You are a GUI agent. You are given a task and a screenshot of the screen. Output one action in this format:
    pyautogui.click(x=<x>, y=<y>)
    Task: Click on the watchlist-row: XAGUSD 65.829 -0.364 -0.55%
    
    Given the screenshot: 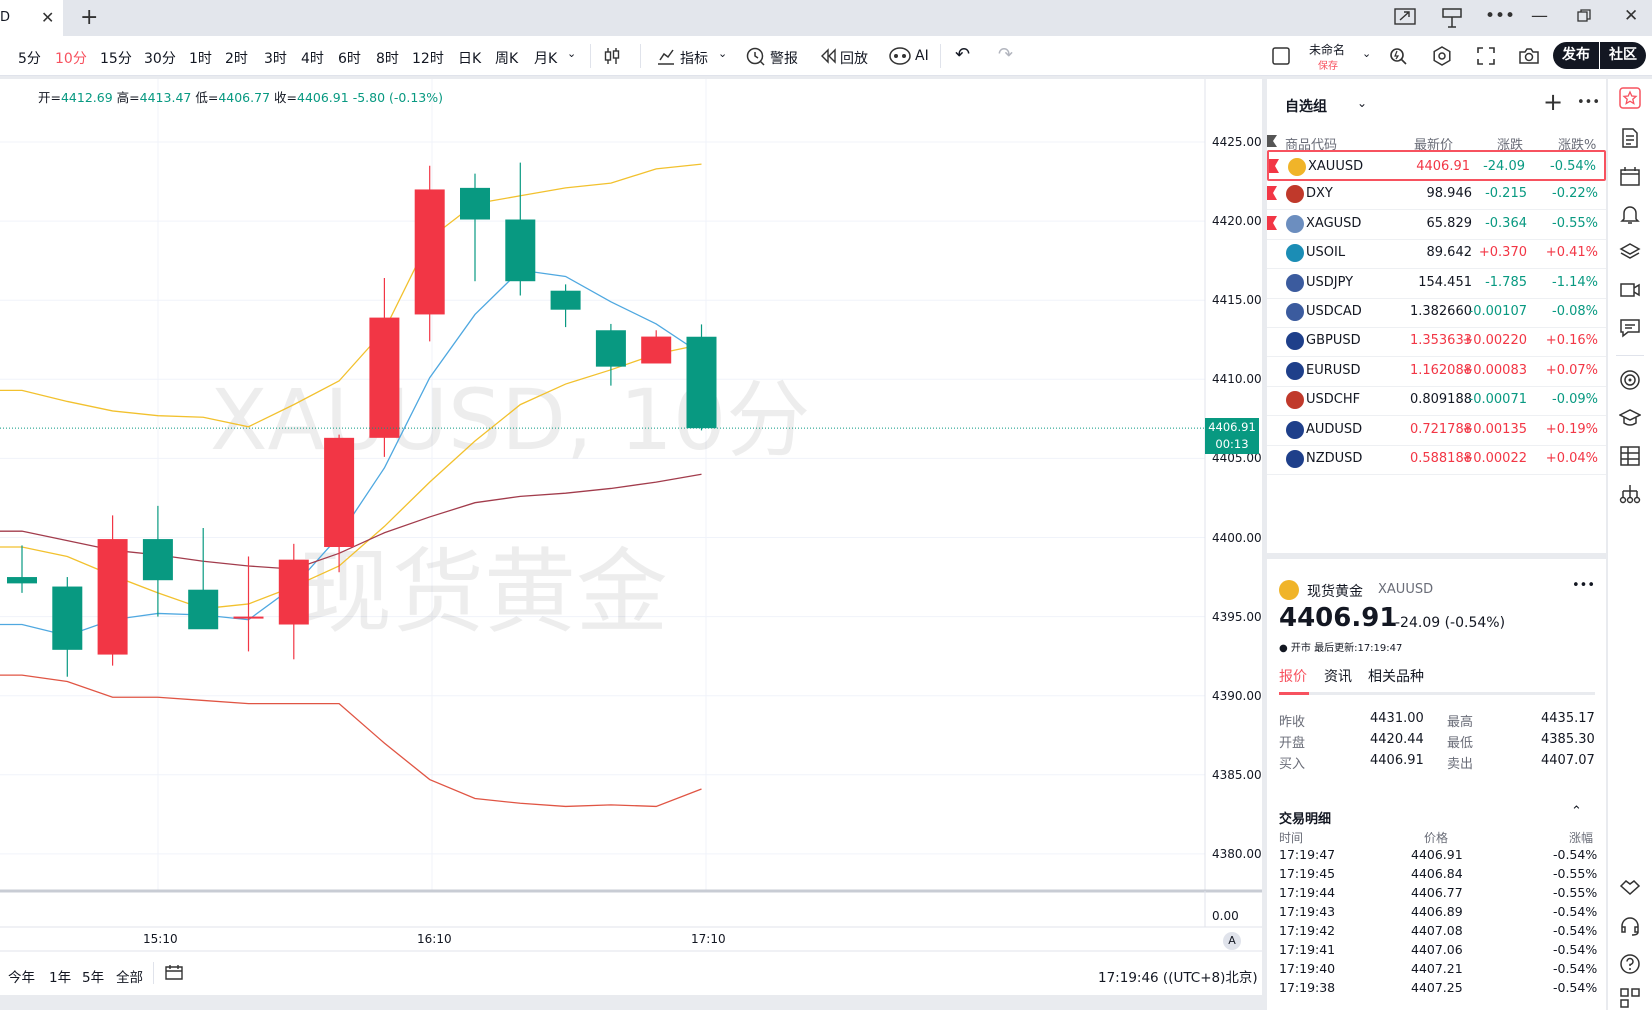 What is the action you would take?
    pyautogui.click(x=1436, y=224)
    